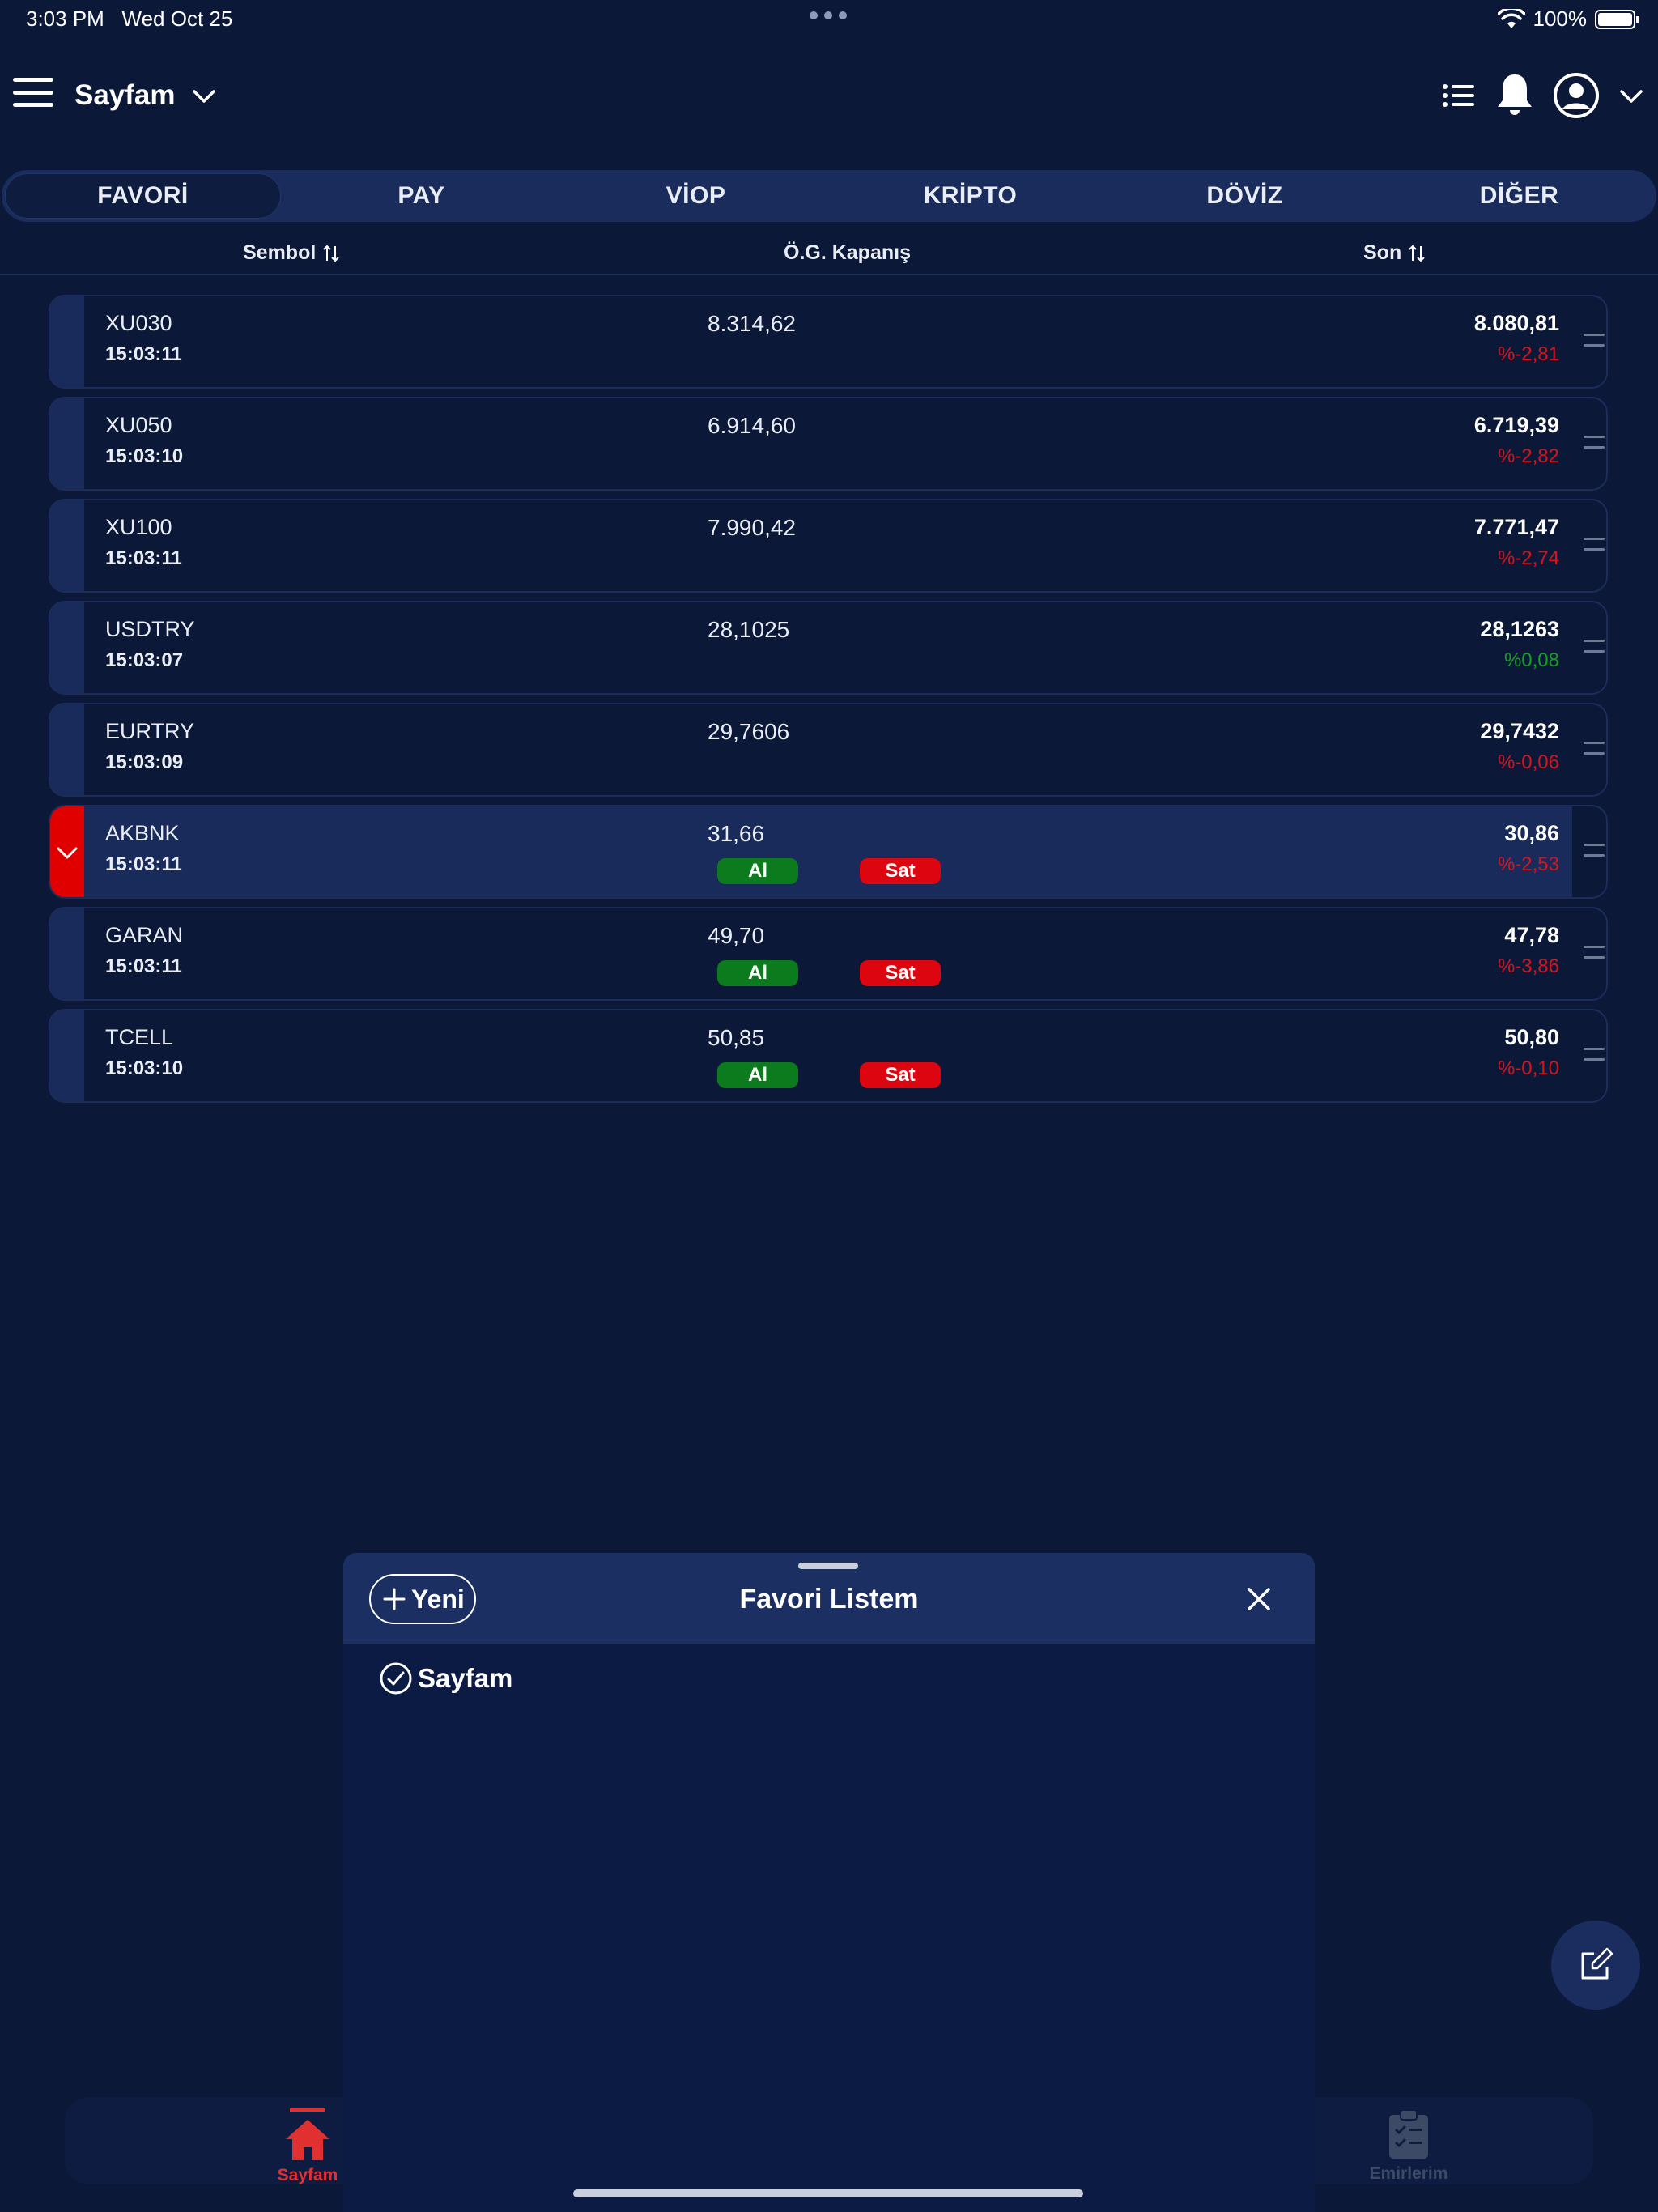 This screenshot has width=1658, height=2212. What do you see at coordinates (1244, 196) in the screenshot?
I see `tab-doviz: DÖVİZ` at bounding box center [1244, 196].